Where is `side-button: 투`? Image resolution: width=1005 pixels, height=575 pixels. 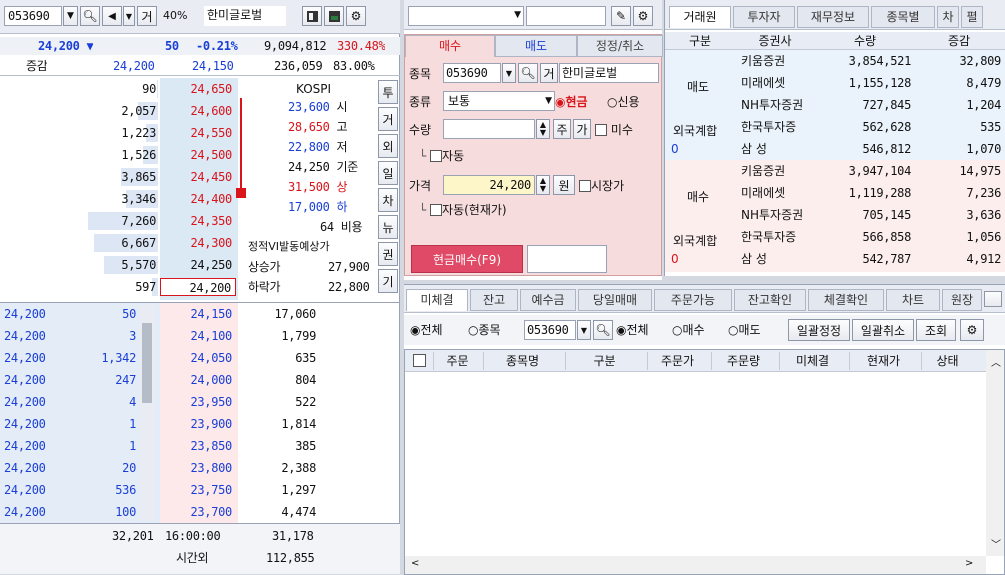
side-button: 투 is located at coordinates (388, 92).